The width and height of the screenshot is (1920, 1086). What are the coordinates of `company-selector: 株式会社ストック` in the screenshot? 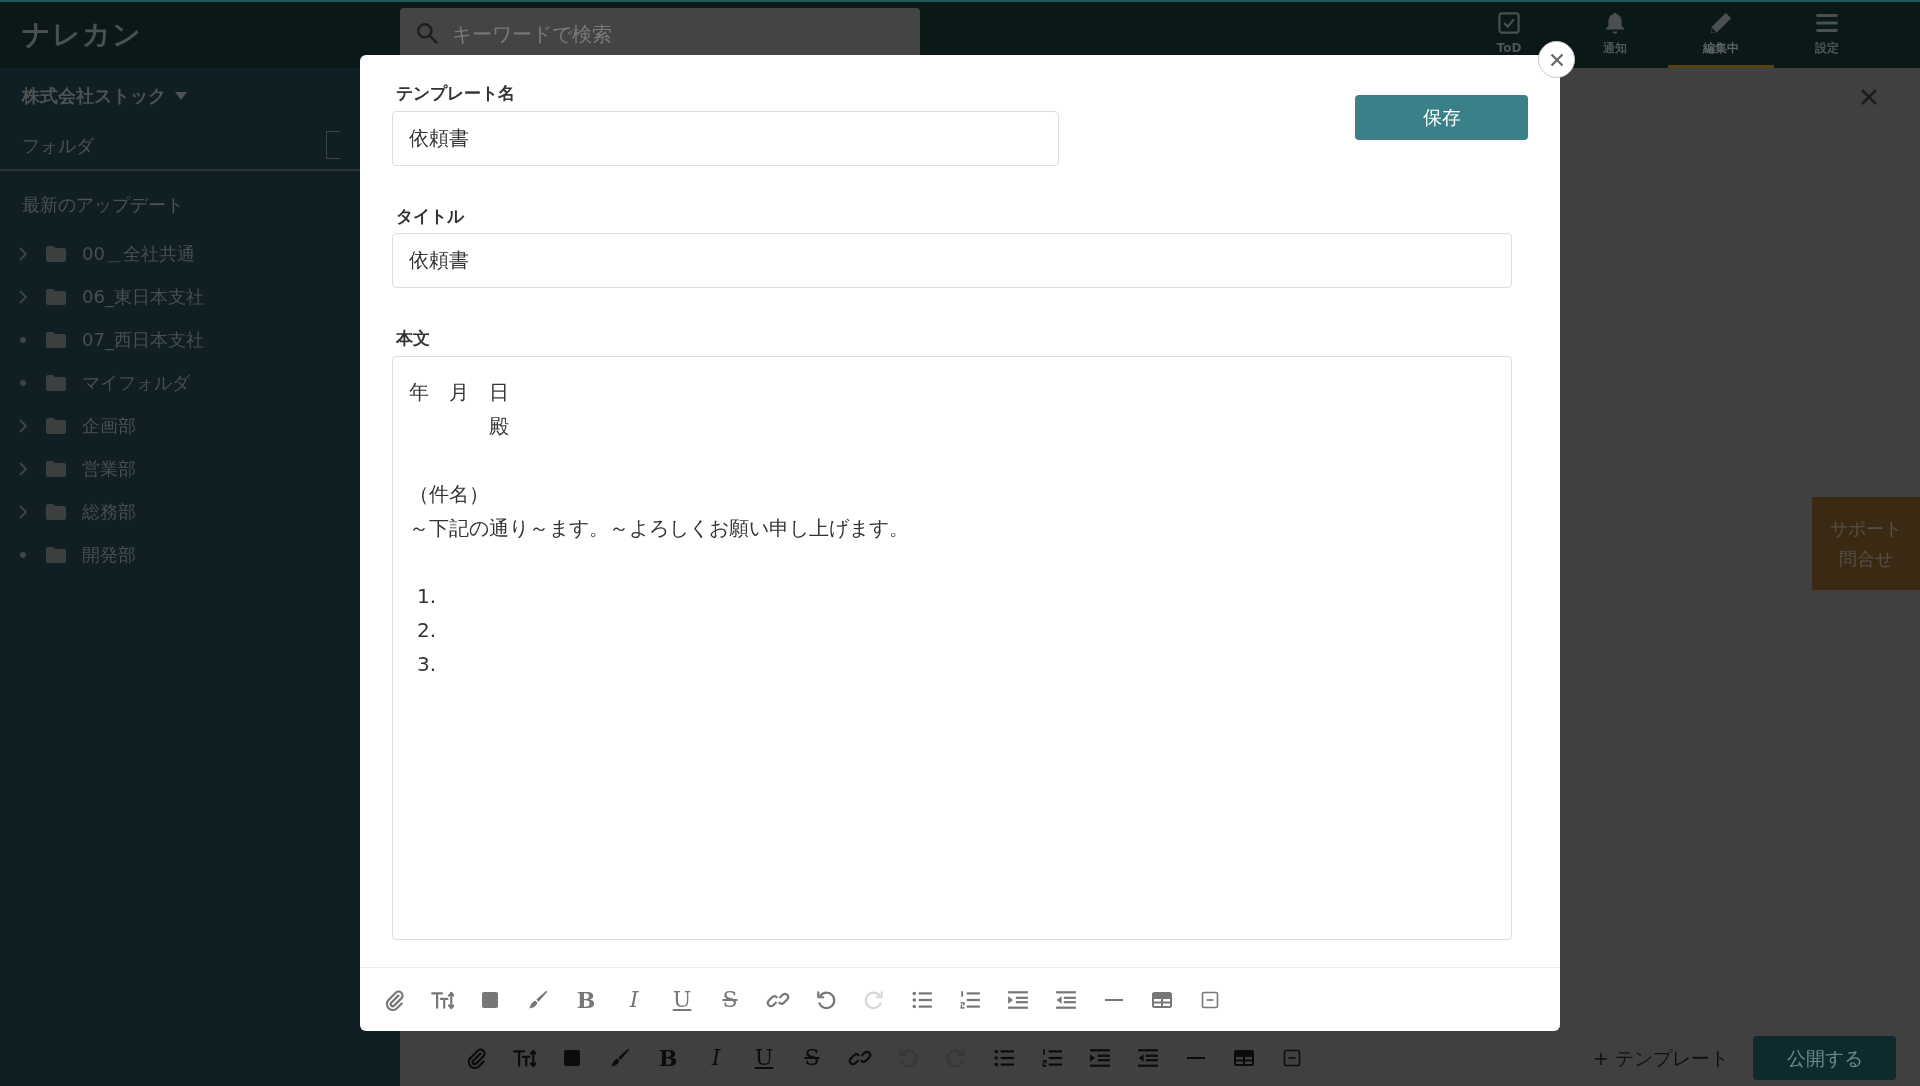 It's located at (94, 95).